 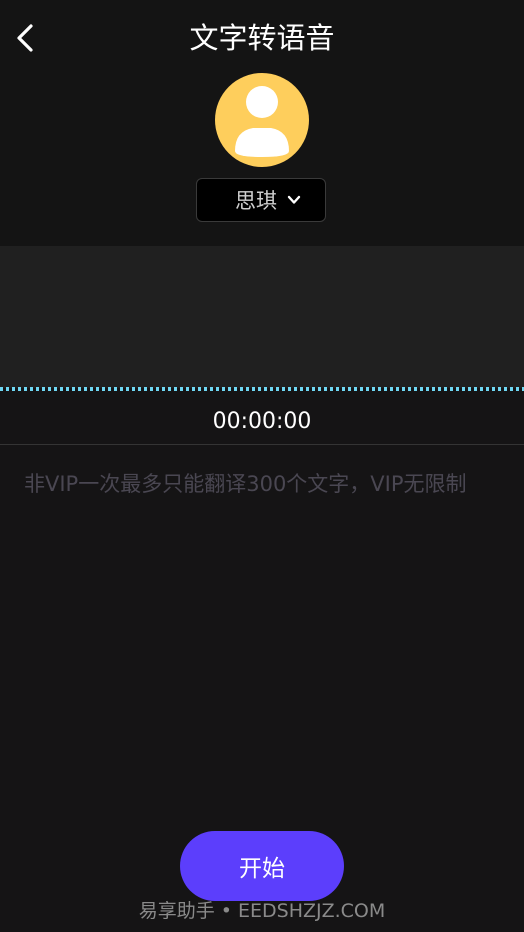 I want to click on page-title: 文字转语音, so click(x=262, y=38).